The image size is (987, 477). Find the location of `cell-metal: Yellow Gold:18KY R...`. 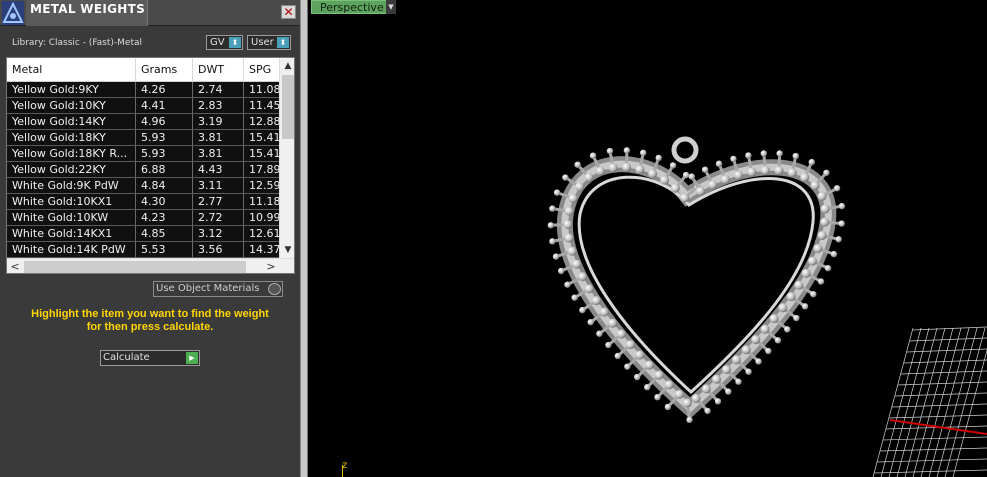

cell-metal: Yellow Gold:18KY R... is located at coordinates (71, 153).